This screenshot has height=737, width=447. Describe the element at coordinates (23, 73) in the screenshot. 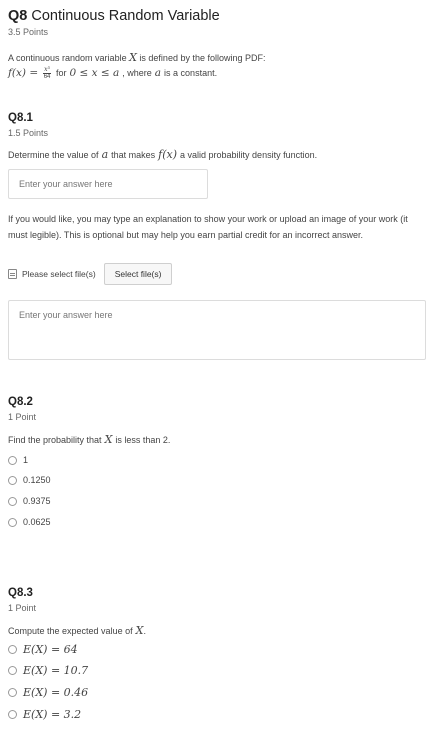

I see `pdf-lhs: f(x) =` at that location.